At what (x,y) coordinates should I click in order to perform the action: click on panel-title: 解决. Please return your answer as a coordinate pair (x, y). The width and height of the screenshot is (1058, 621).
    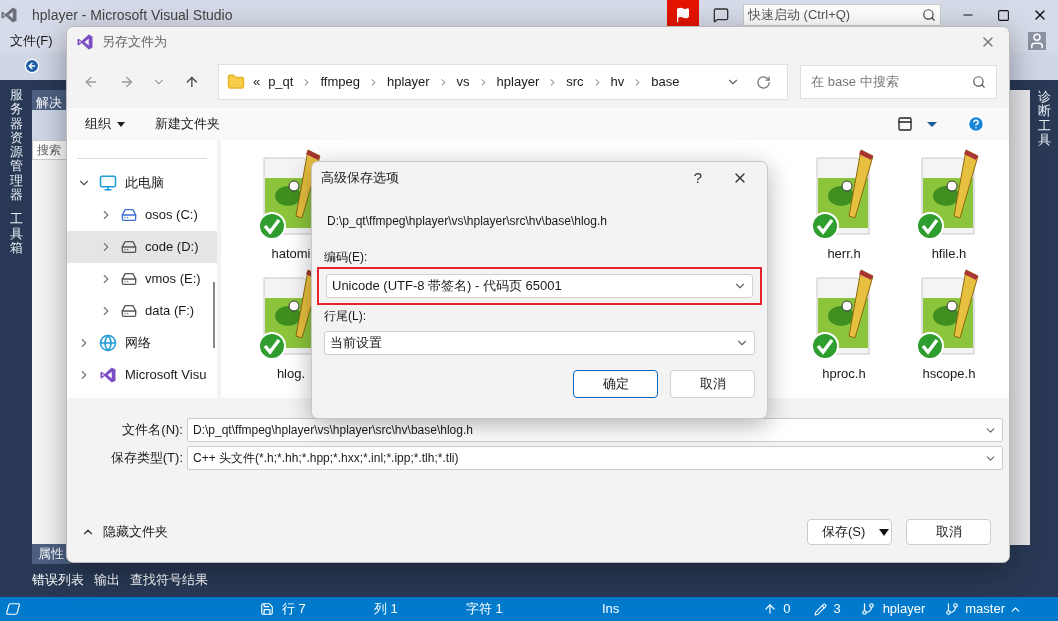
    Looking at the image, I should click on (49, 102).